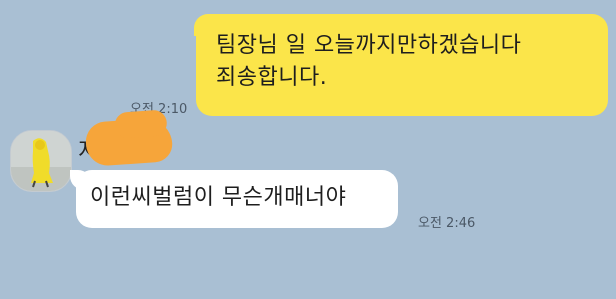  I want to click on incoming-message-bubble: 이런씨벌럼이 무슨개매너야, so click(234, 199).